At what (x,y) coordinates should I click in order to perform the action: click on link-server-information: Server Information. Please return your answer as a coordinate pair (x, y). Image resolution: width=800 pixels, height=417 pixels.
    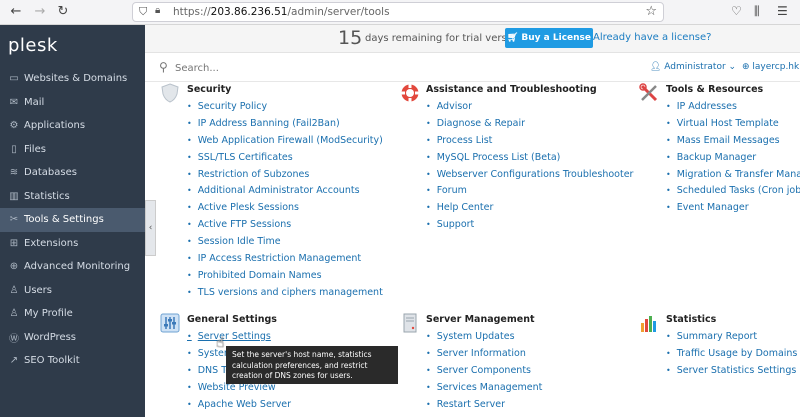
    Looking at the image, I should click on (484, 353).